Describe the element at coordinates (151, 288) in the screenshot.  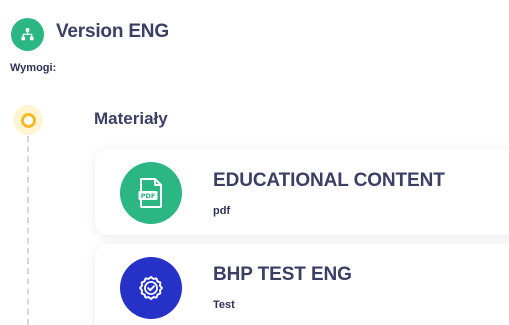
I see `badge-check-icon` at that location.